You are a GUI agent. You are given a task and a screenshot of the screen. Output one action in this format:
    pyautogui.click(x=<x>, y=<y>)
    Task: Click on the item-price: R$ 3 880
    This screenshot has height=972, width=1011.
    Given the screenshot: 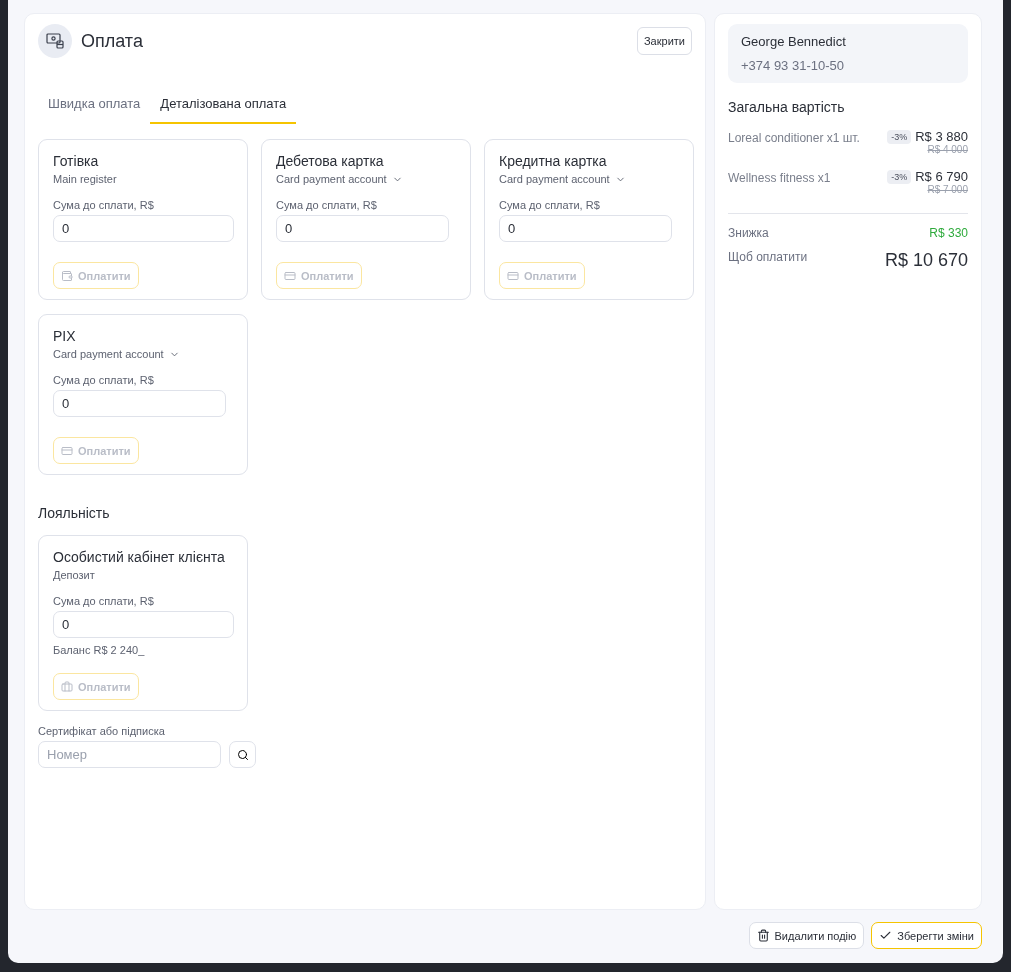 What is the action you would take?
    pyautogui.click(x=941, y=136)
    